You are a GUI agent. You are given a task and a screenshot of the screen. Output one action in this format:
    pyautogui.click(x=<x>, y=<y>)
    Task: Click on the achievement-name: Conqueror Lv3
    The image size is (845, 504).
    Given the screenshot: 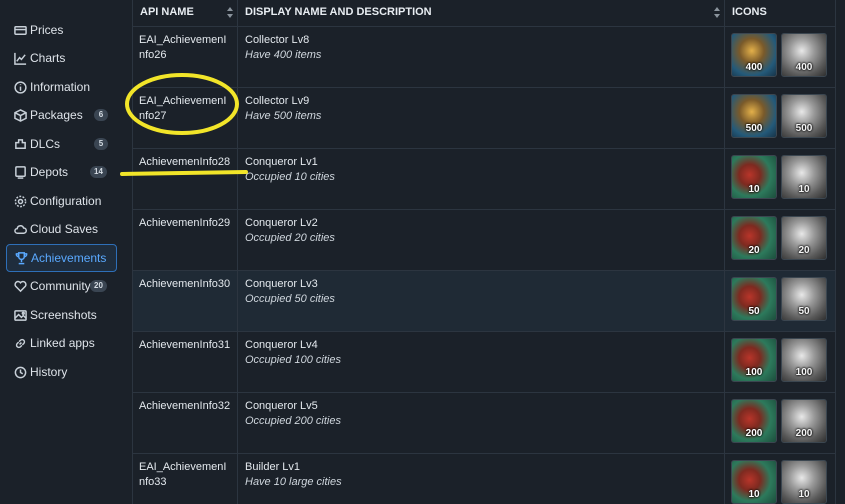 What is the action you would take?
    pyautogui.click(x=281, y=284)
    